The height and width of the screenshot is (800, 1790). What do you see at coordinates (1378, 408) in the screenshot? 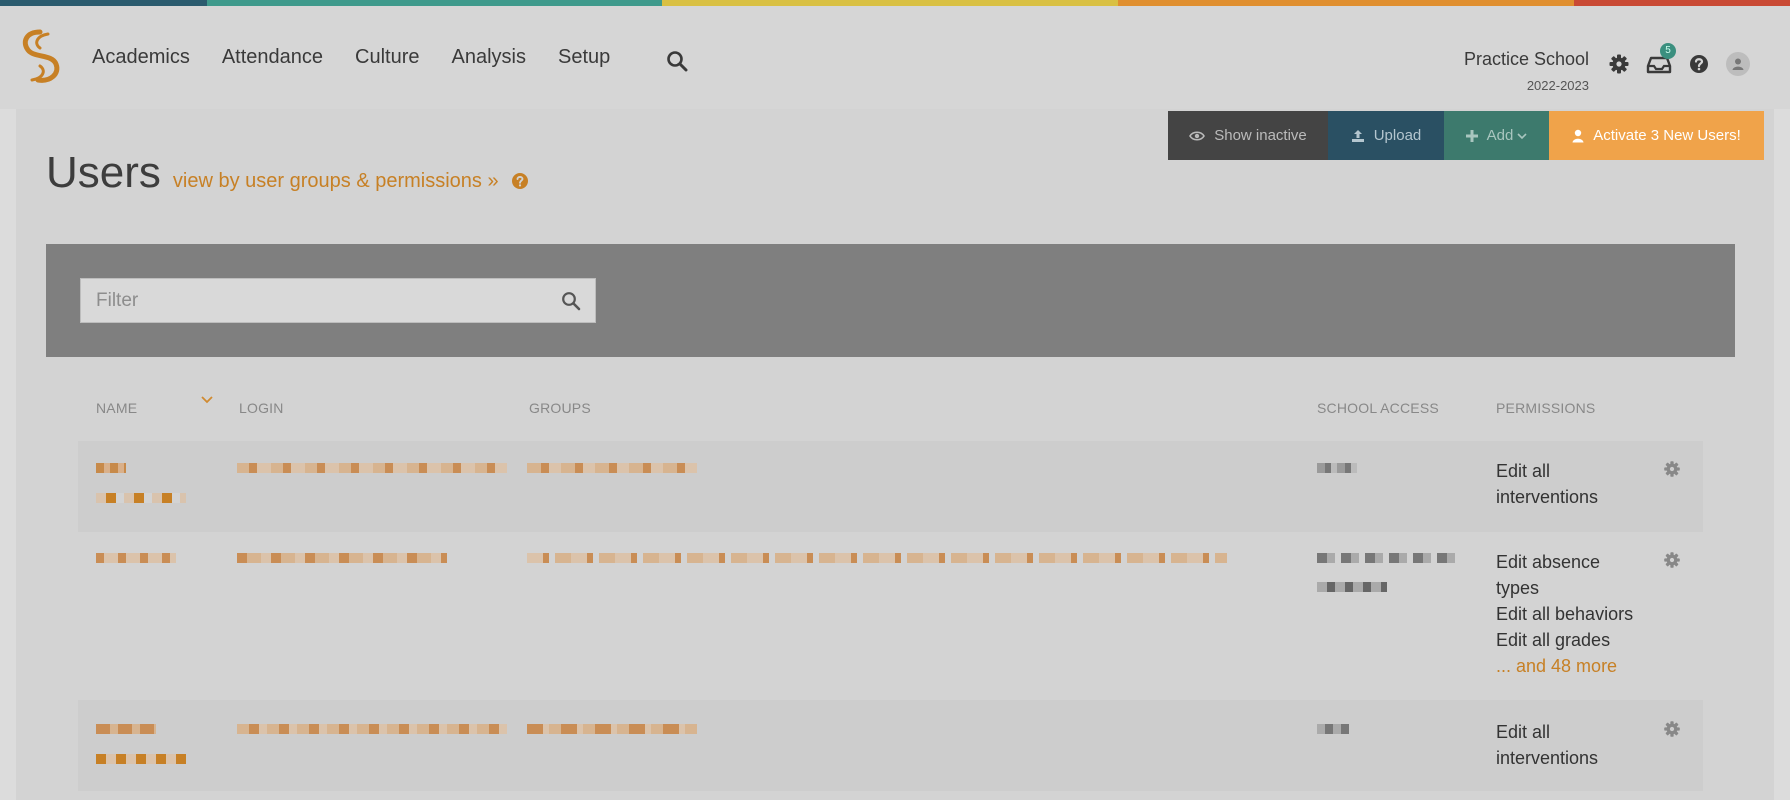
I see `column-school-access: SCHOOL ACCESS` at bounding box center [1378, 408].